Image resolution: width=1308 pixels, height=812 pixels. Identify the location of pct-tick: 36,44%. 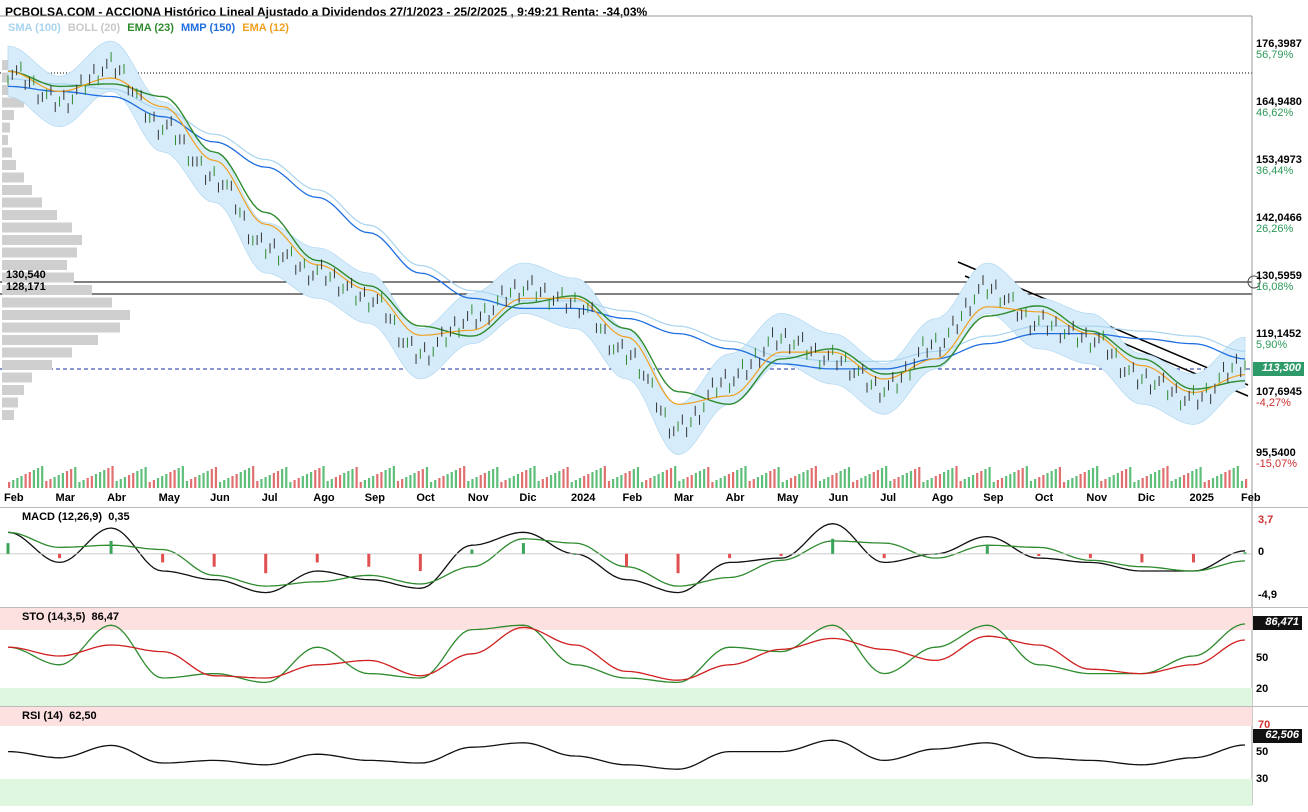
(1275, 171).